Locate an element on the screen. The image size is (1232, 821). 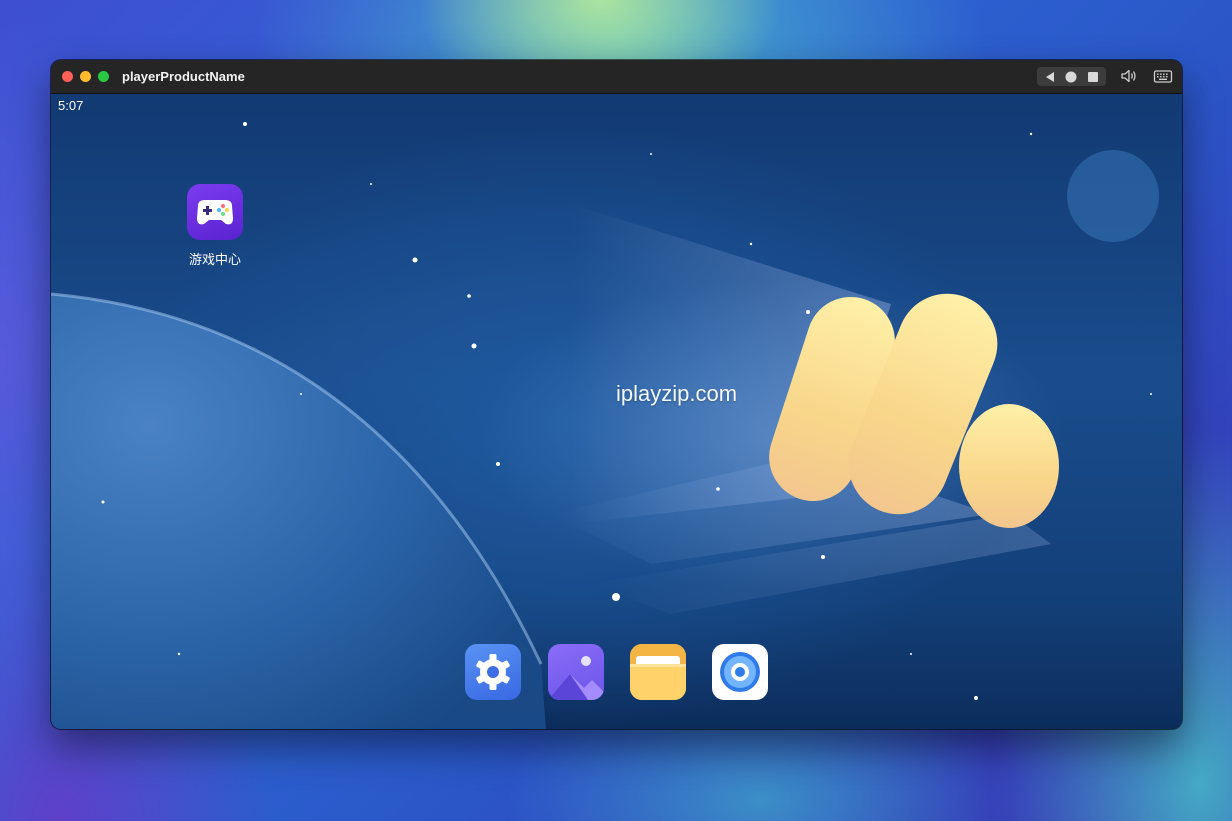
back-triangle-icon is located at coordinates (1050, 77).